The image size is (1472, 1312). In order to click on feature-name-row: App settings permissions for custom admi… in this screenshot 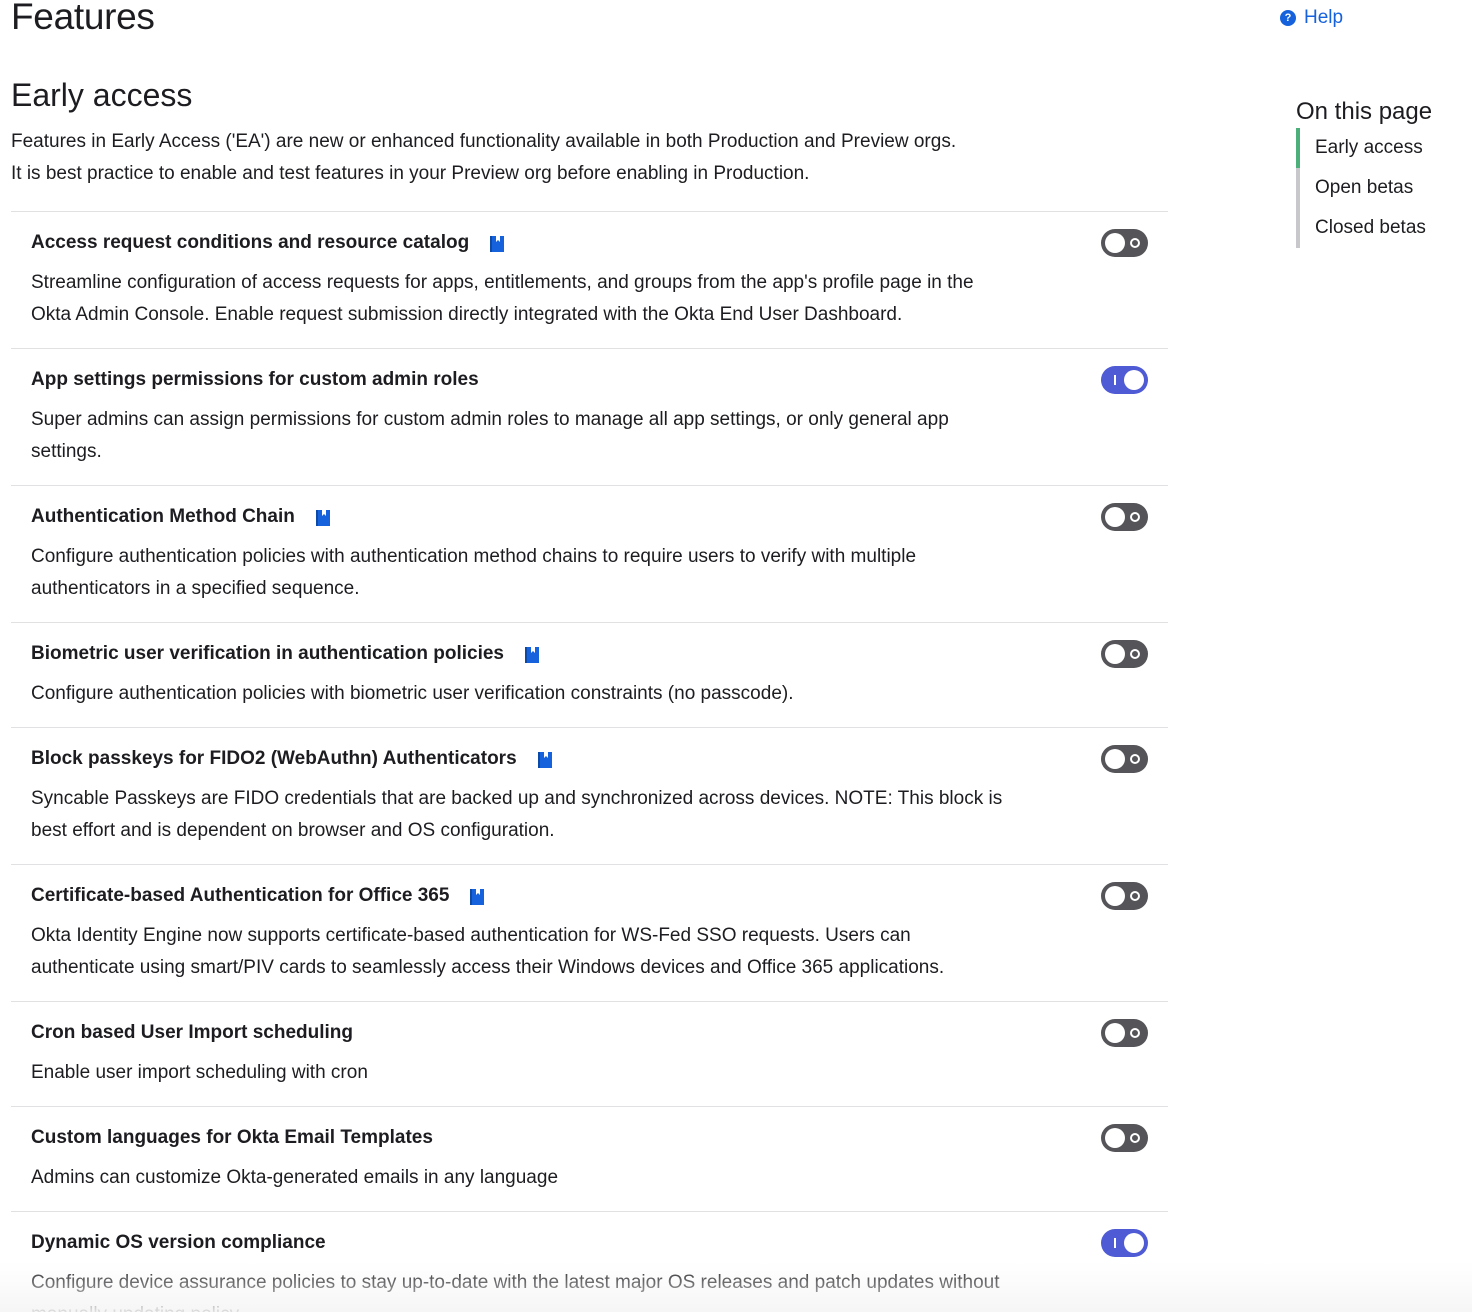, I will do `click(599, 380)`.